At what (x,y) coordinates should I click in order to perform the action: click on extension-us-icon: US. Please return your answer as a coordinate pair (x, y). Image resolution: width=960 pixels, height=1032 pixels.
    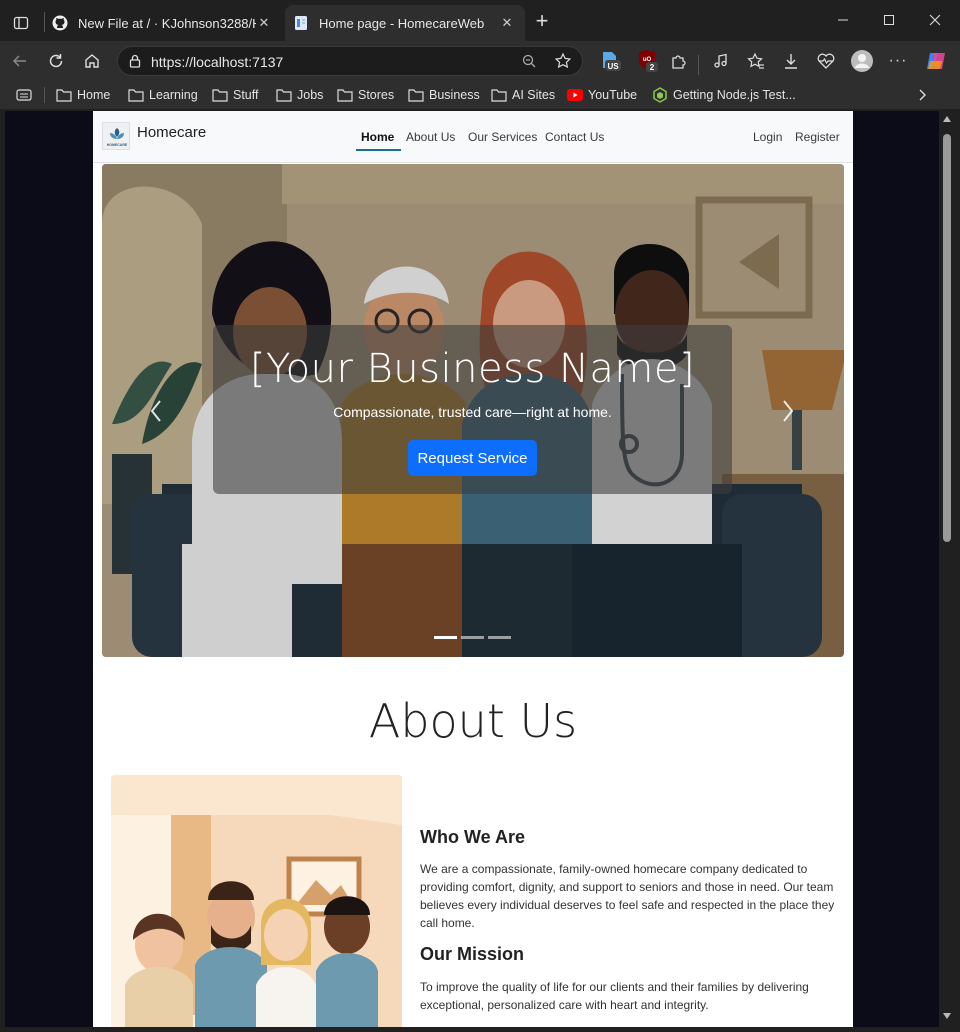
    Looking at the image, I should click on (610, 61).